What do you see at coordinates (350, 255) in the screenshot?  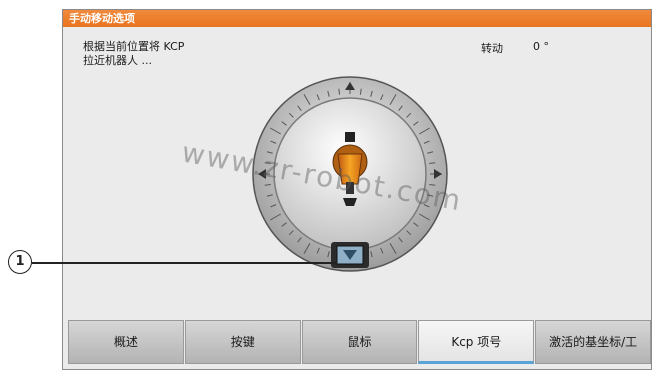 I see `kcp-pendant-icon` at bounding box center [350, 255].